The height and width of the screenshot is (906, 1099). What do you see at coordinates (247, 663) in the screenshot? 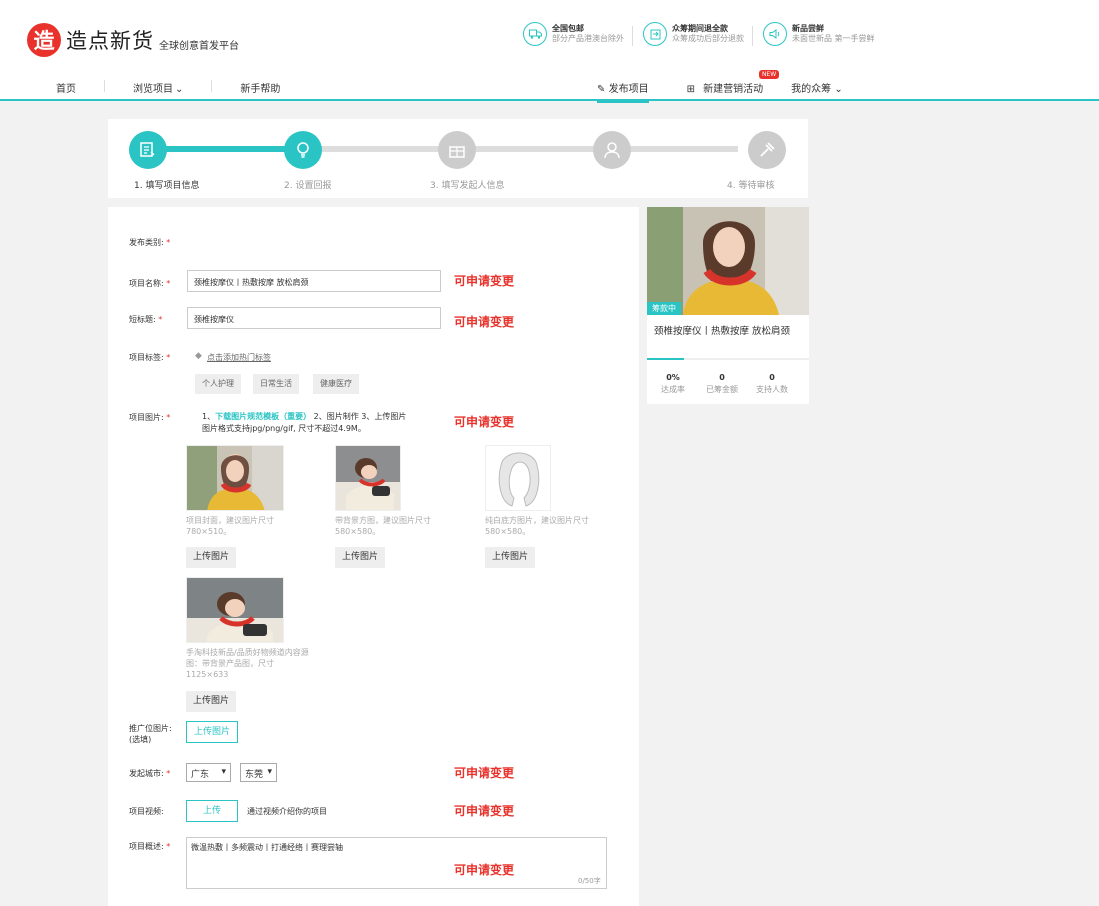
I see `image-caption: 手淘科技新品/品质好物频道内容源图：带背景产品图，尺寸 1125×633` at bounding box center [247, 663].